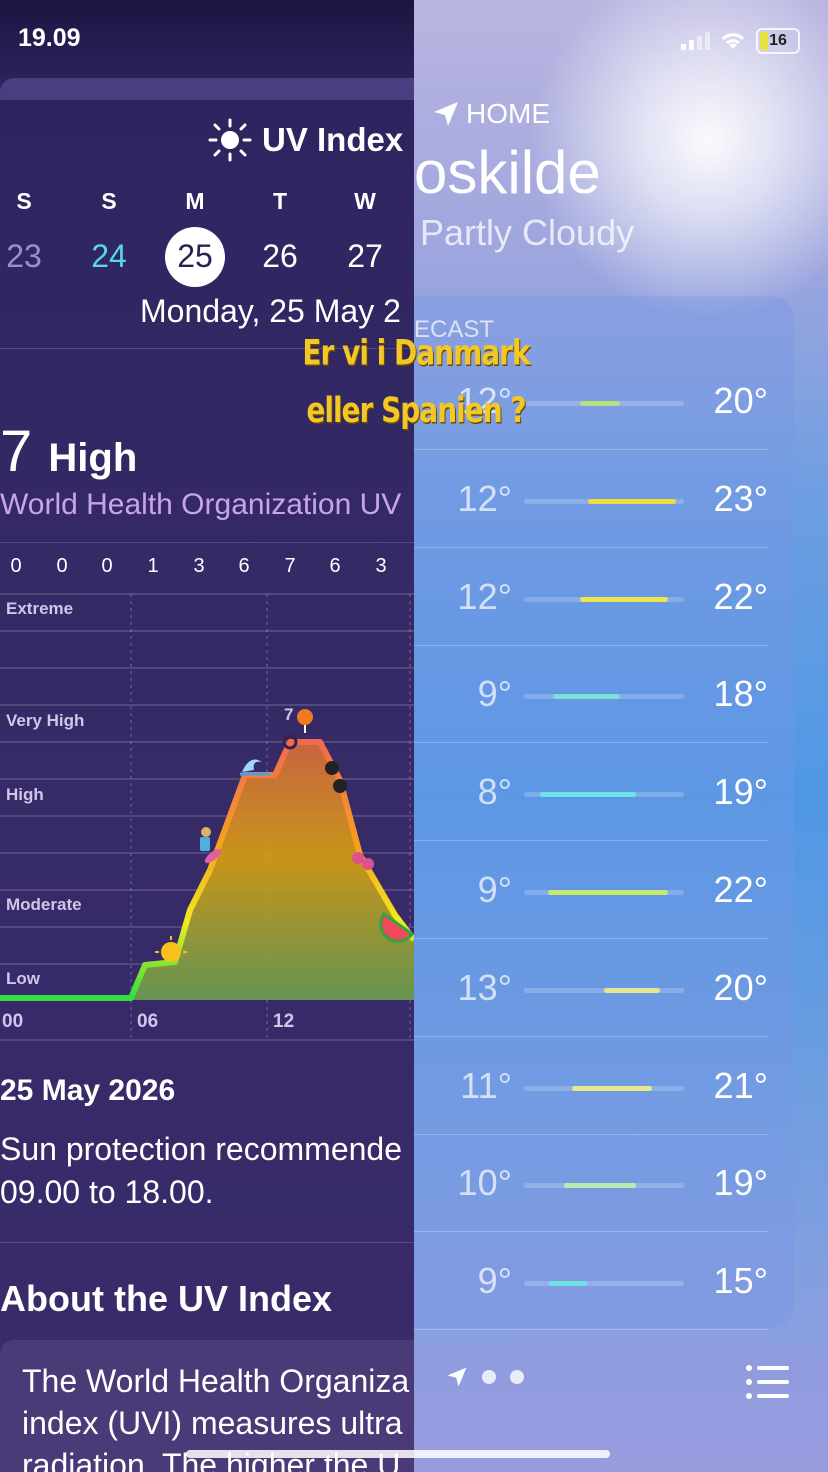  I want to click on city-name: oskilde, so click(507, 172).